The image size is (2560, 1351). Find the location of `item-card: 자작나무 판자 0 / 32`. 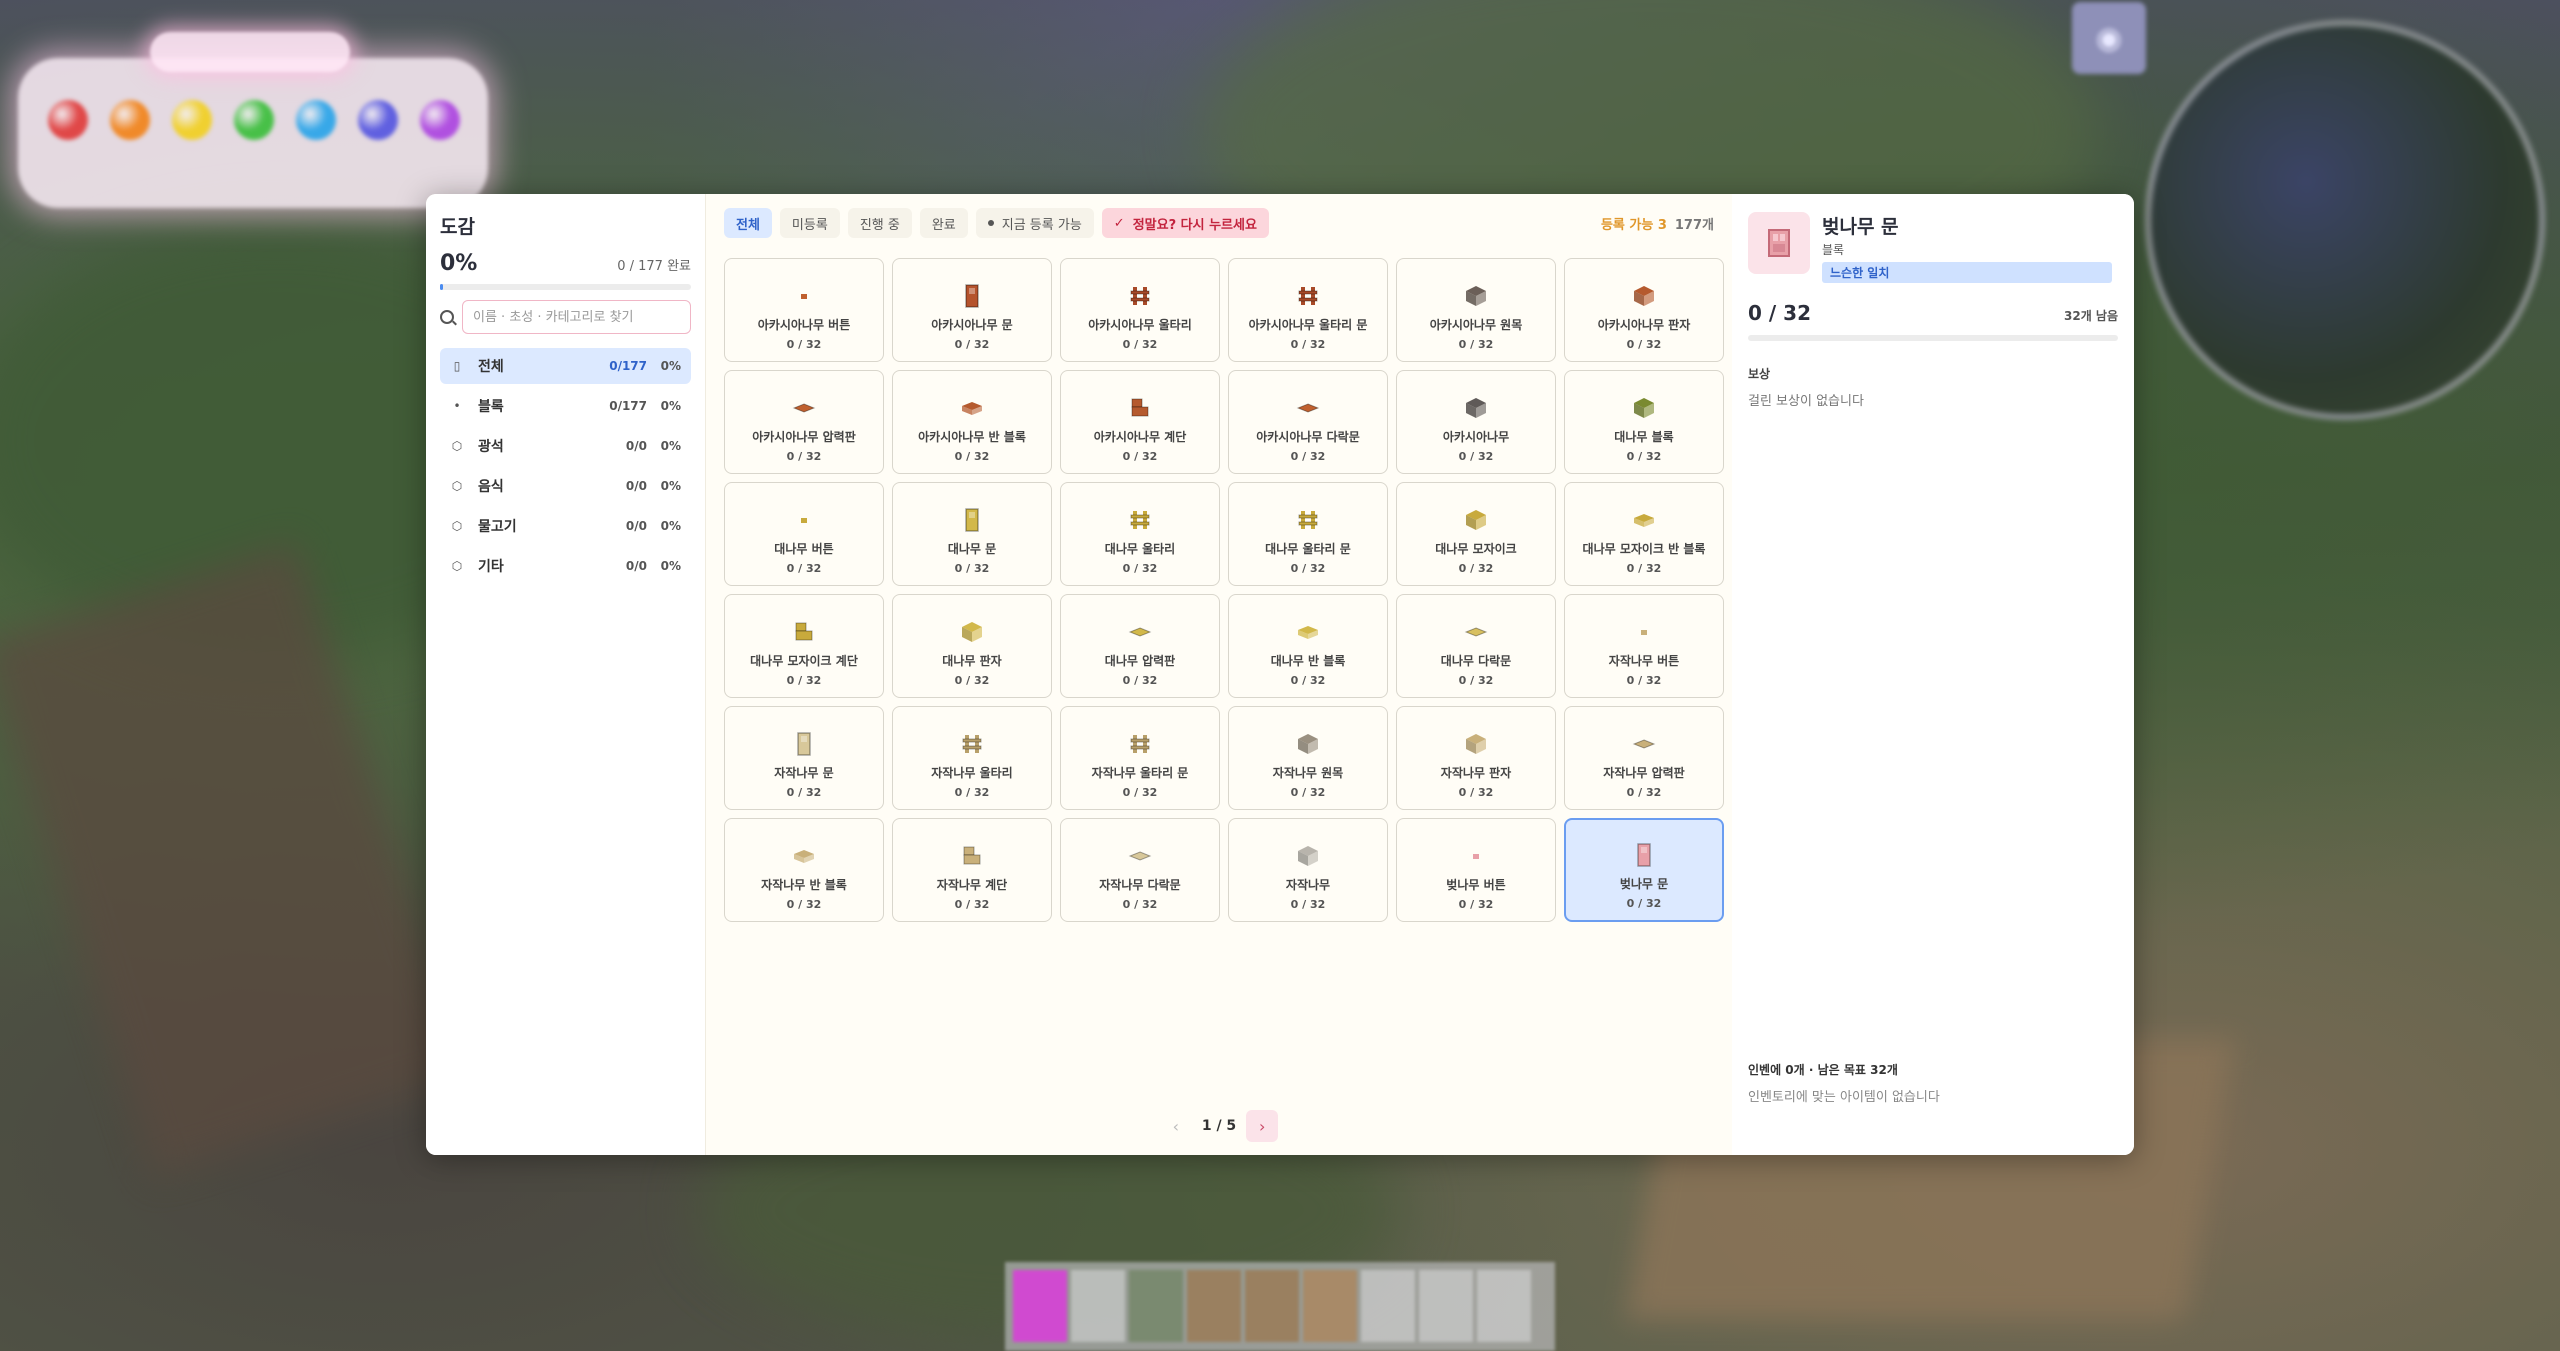

item-card: 자작나무 판자 0 / 32 is located at coordinates (1476, 758).